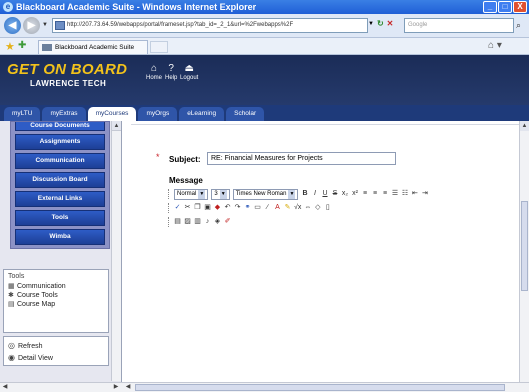  I want to click on preview-icon: ◇, so click(317, 208).